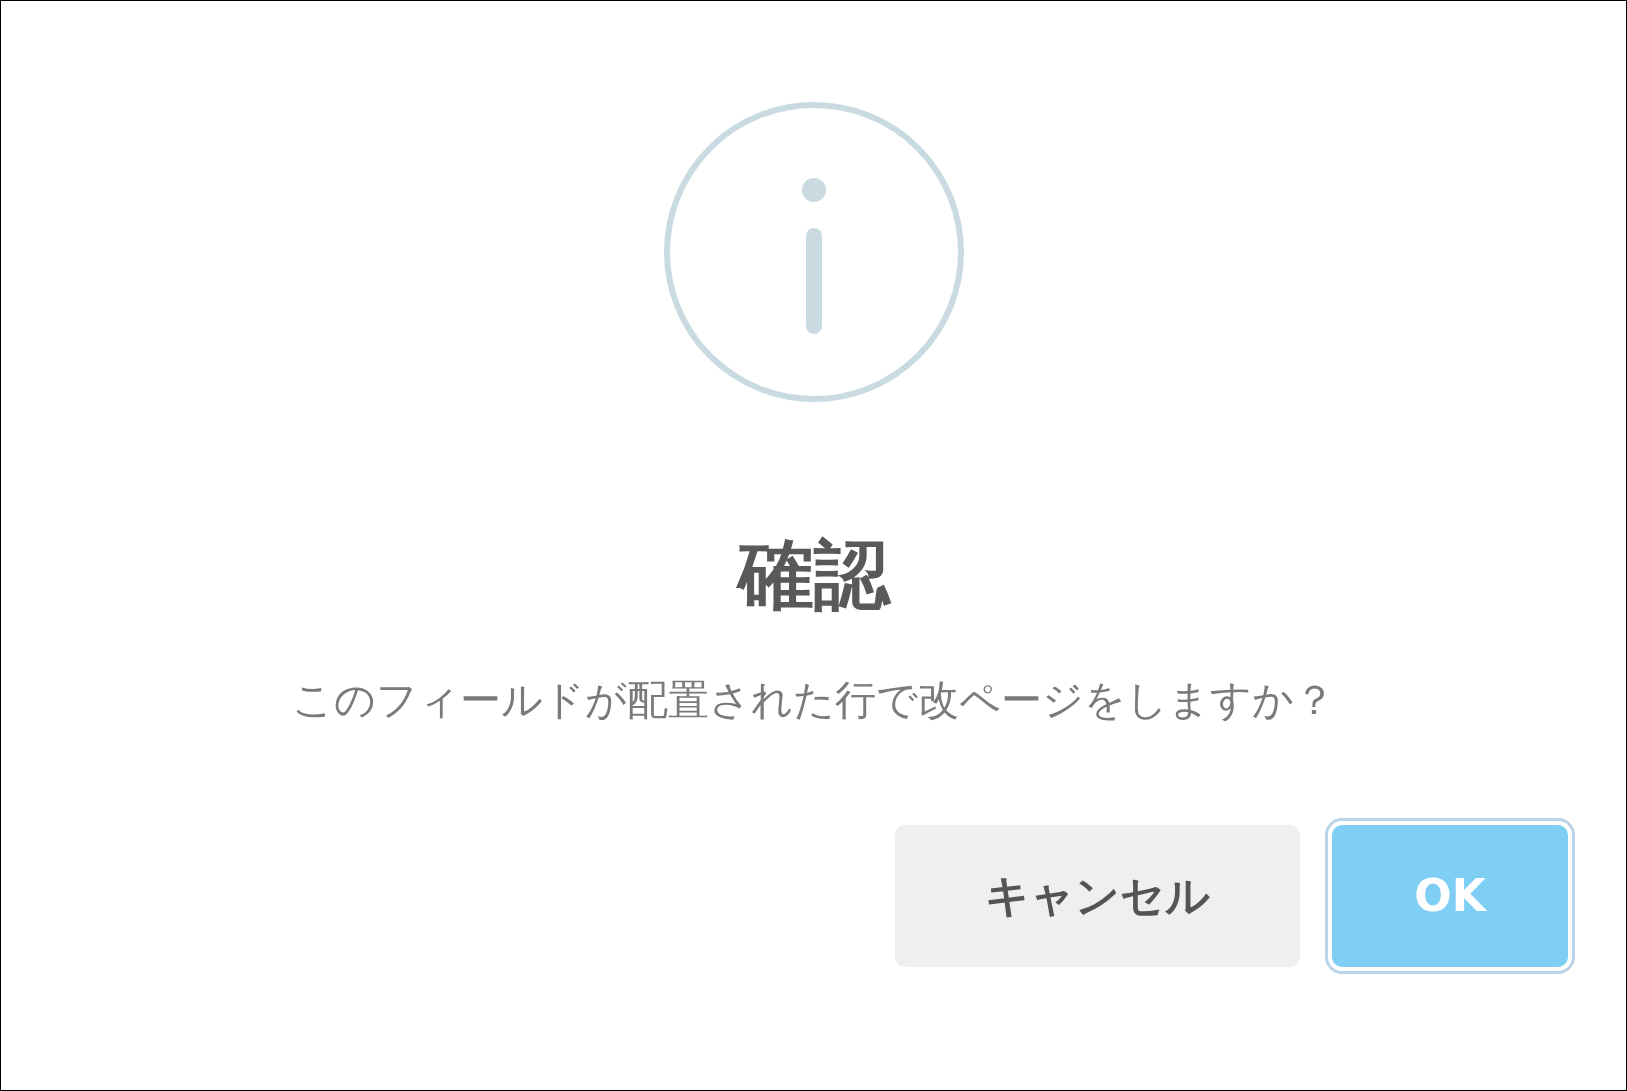 This screenshot has height=1091, width=1627. Describe the element at coordinates (813, 575) in the screenshot. I see `dialog-title: 確認` at that location.